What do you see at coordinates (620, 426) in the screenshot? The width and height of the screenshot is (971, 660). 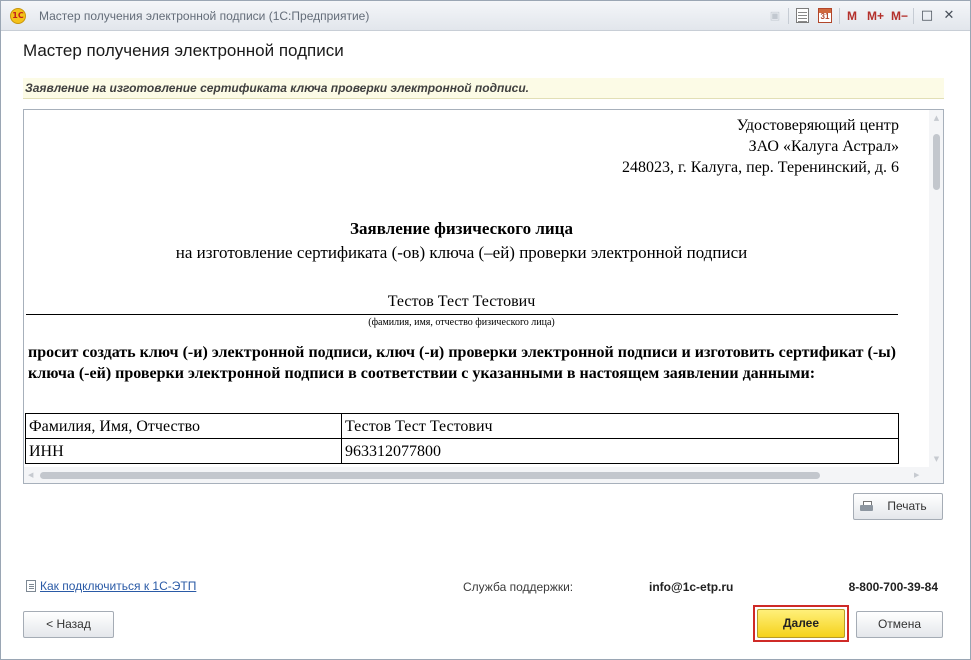 I see `table-cell: Тестов Тест Тестович` at bounding box center [620, 426].